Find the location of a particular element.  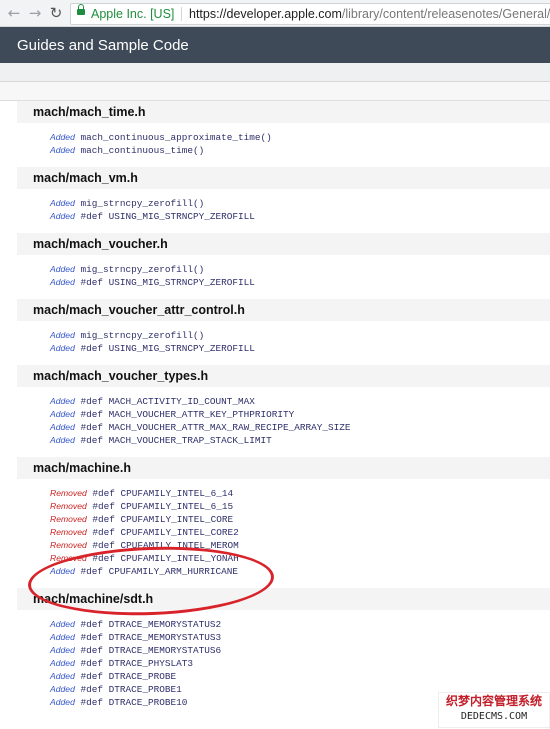

entry-row: Added #def MACH_VOUCHER_TRAP_STACK_LIMIT is located at coordinates (300, 440).